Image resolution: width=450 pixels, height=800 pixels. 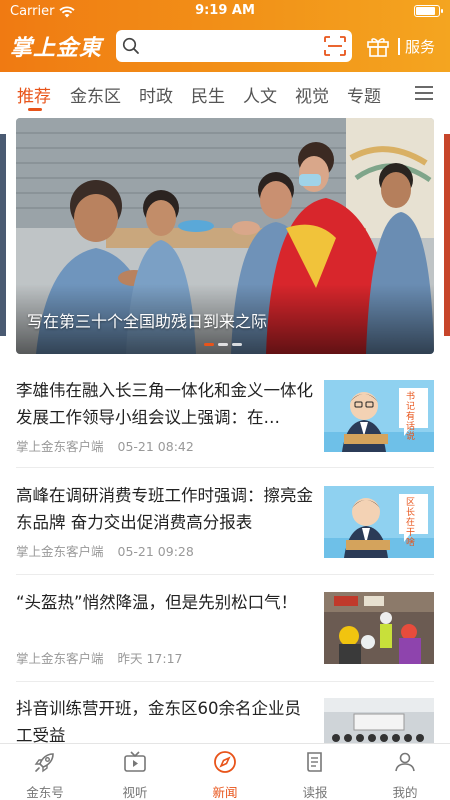 What do you see at coordinates (379, 522) in the screenshot?
I see `news-thumbnail: 区长在干啥` at bounding box center [379, 522].